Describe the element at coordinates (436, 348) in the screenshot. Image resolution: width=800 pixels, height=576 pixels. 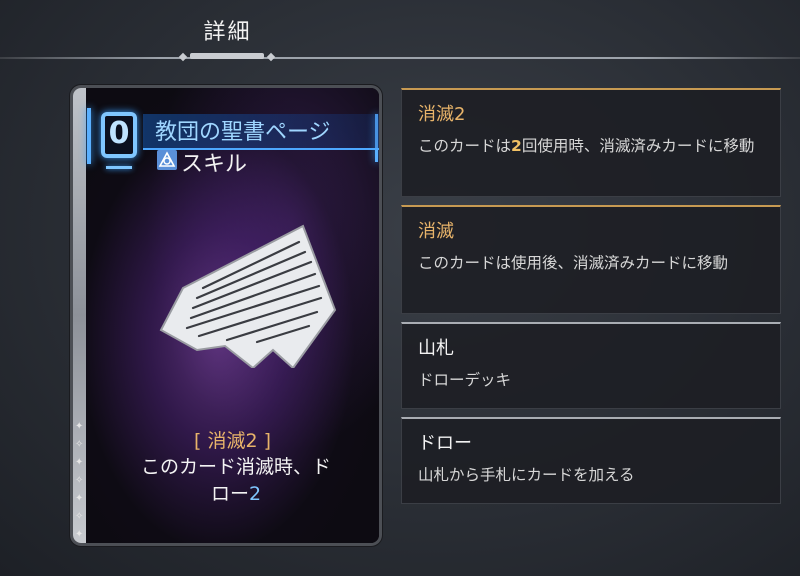
I see `keyword-panel-title: 山札` at that location.